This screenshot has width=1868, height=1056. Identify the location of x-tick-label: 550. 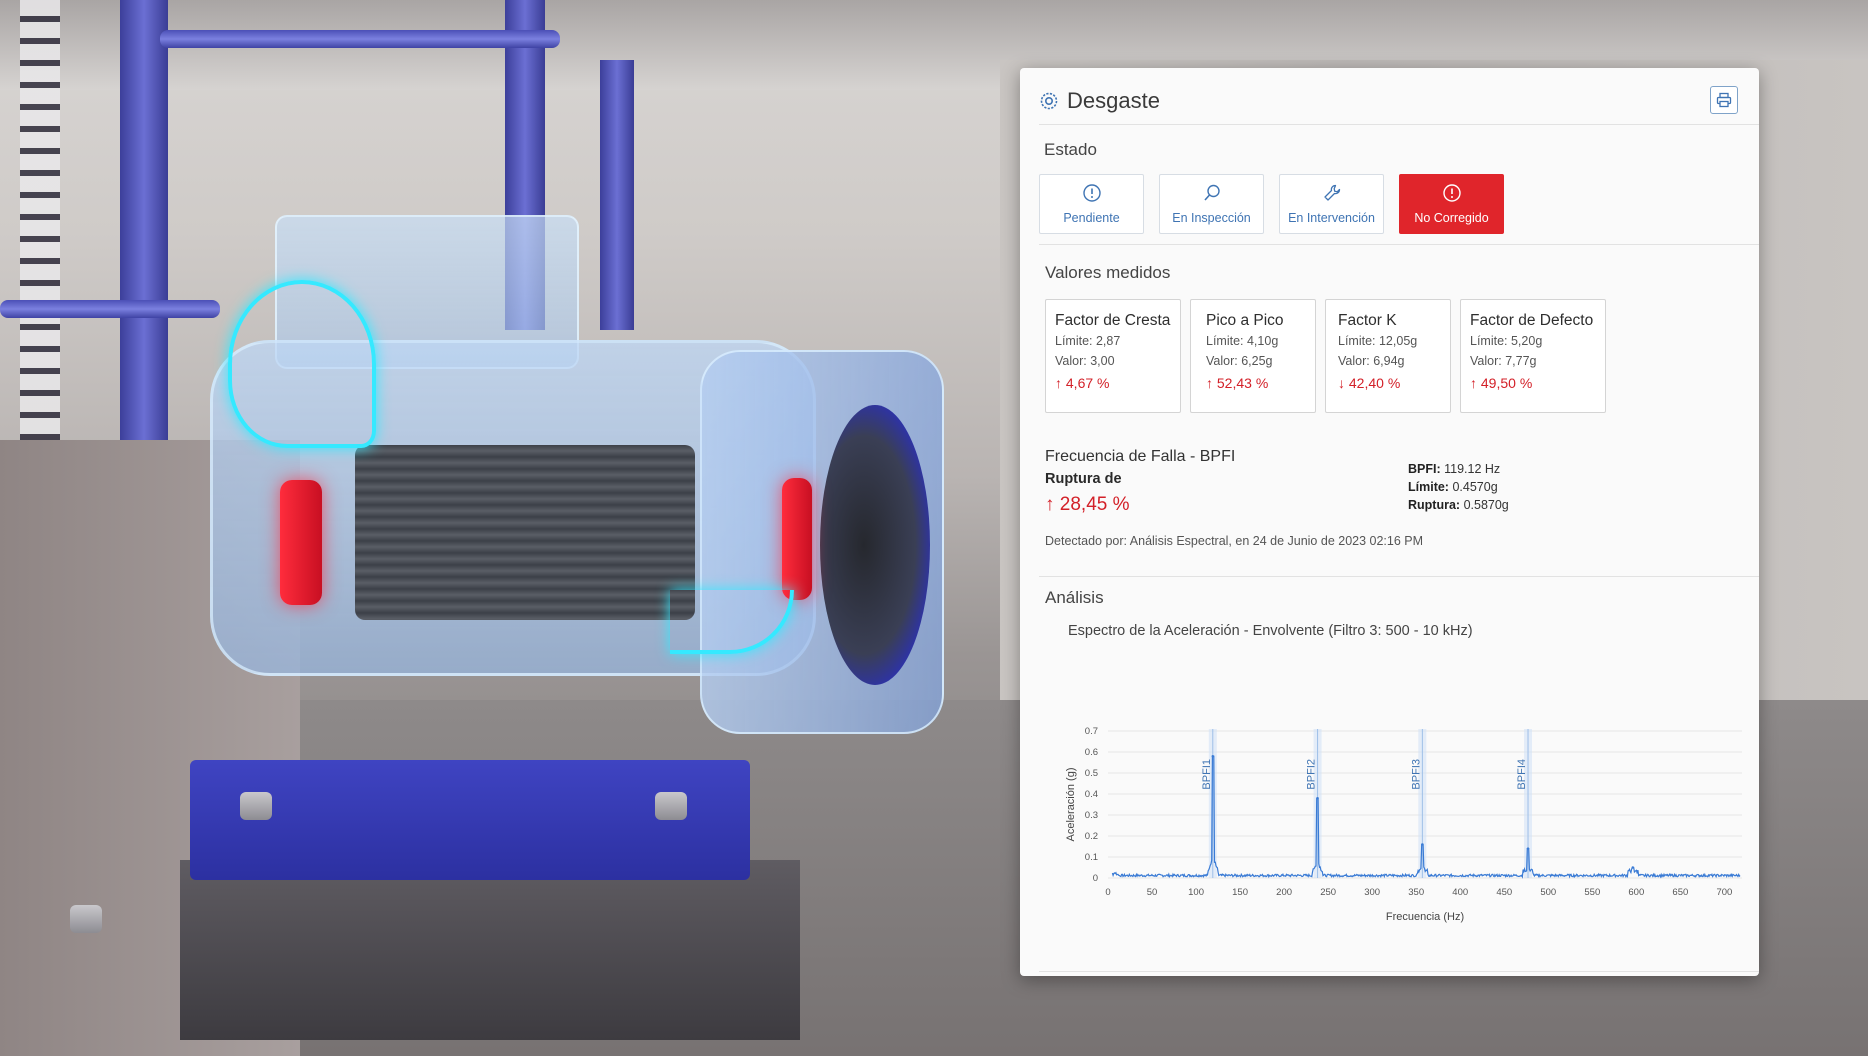
(1592, 892).